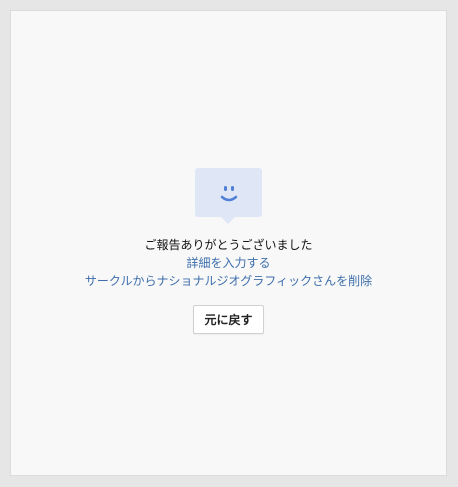  I want to click on undo-button: 元に戻す, so click(228, 319).